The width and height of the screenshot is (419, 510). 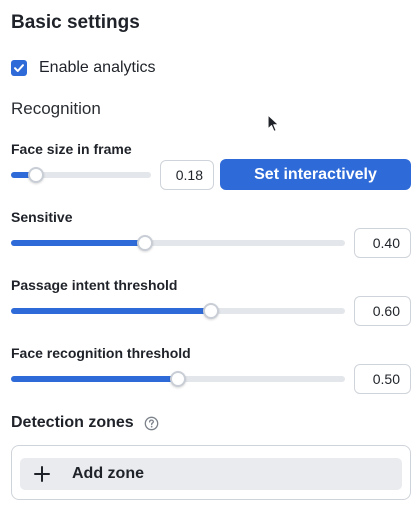 I want to click on face-size-slider, so click(x=81, y=175).